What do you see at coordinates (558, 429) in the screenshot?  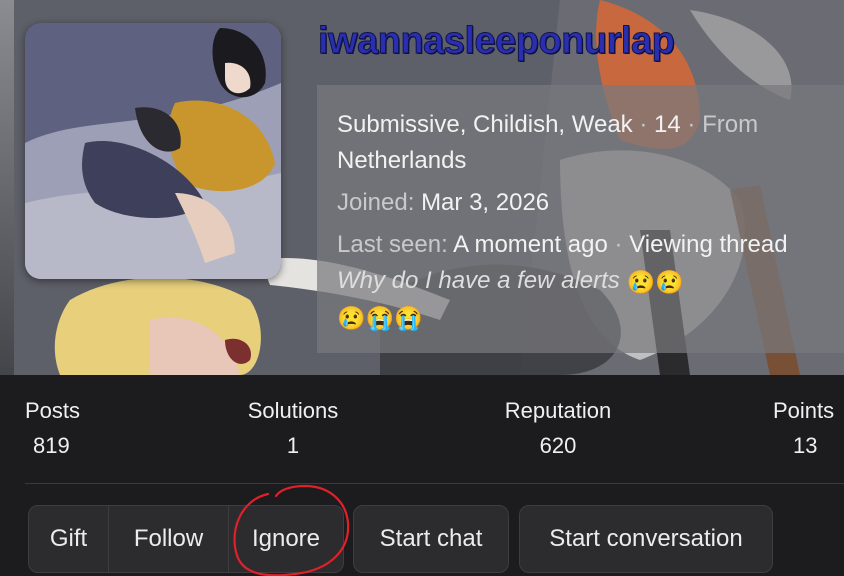 I see `stat-reputation: Reputation 620` at bounding box center [558, 429].